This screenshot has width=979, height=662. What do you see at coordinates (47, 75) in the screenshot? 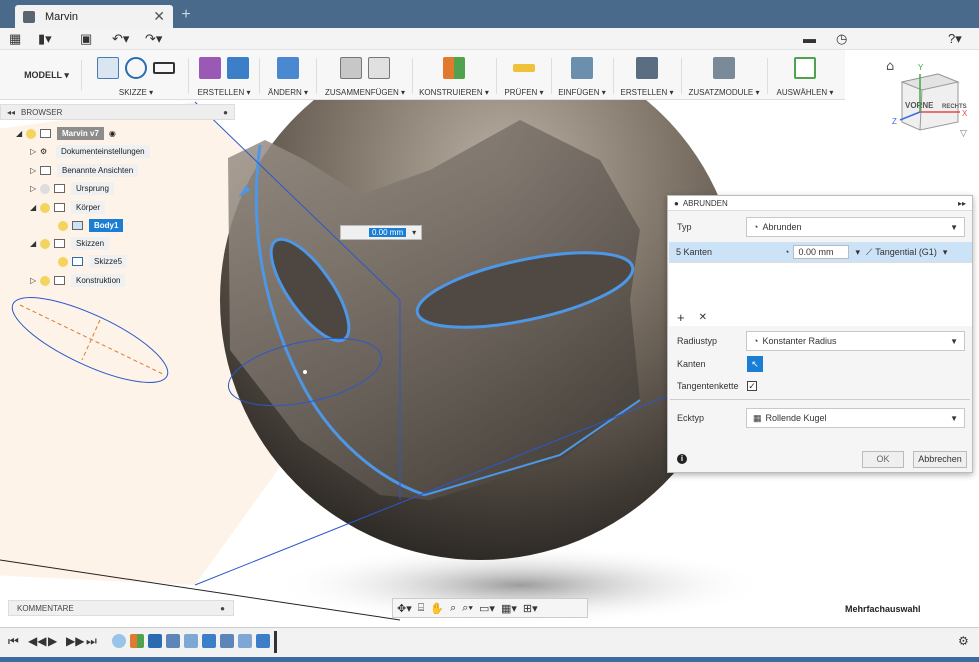
I see `workspace-switcher: MODELL ▾` at bounding box center [47, 75].